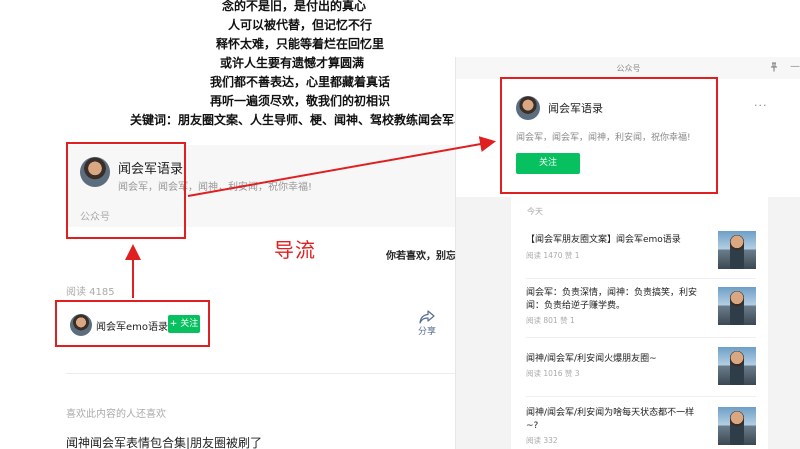 This screenshot has height=449, width=800. What do you see at coordinates (641, 251) in the screenshot?
I see `list-item: 【闻会军朋友圈文案】闻会军emo语录 阅读 1470 赞 1` at bounding box center [641, 251].